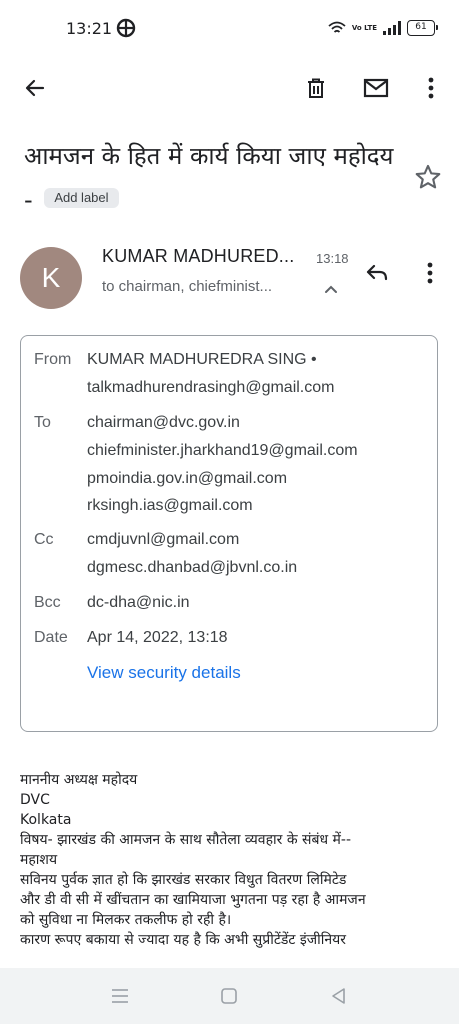 This screenshot has height=1024, width=459. I want to click on sender-avatar: K, so click(51, 278).